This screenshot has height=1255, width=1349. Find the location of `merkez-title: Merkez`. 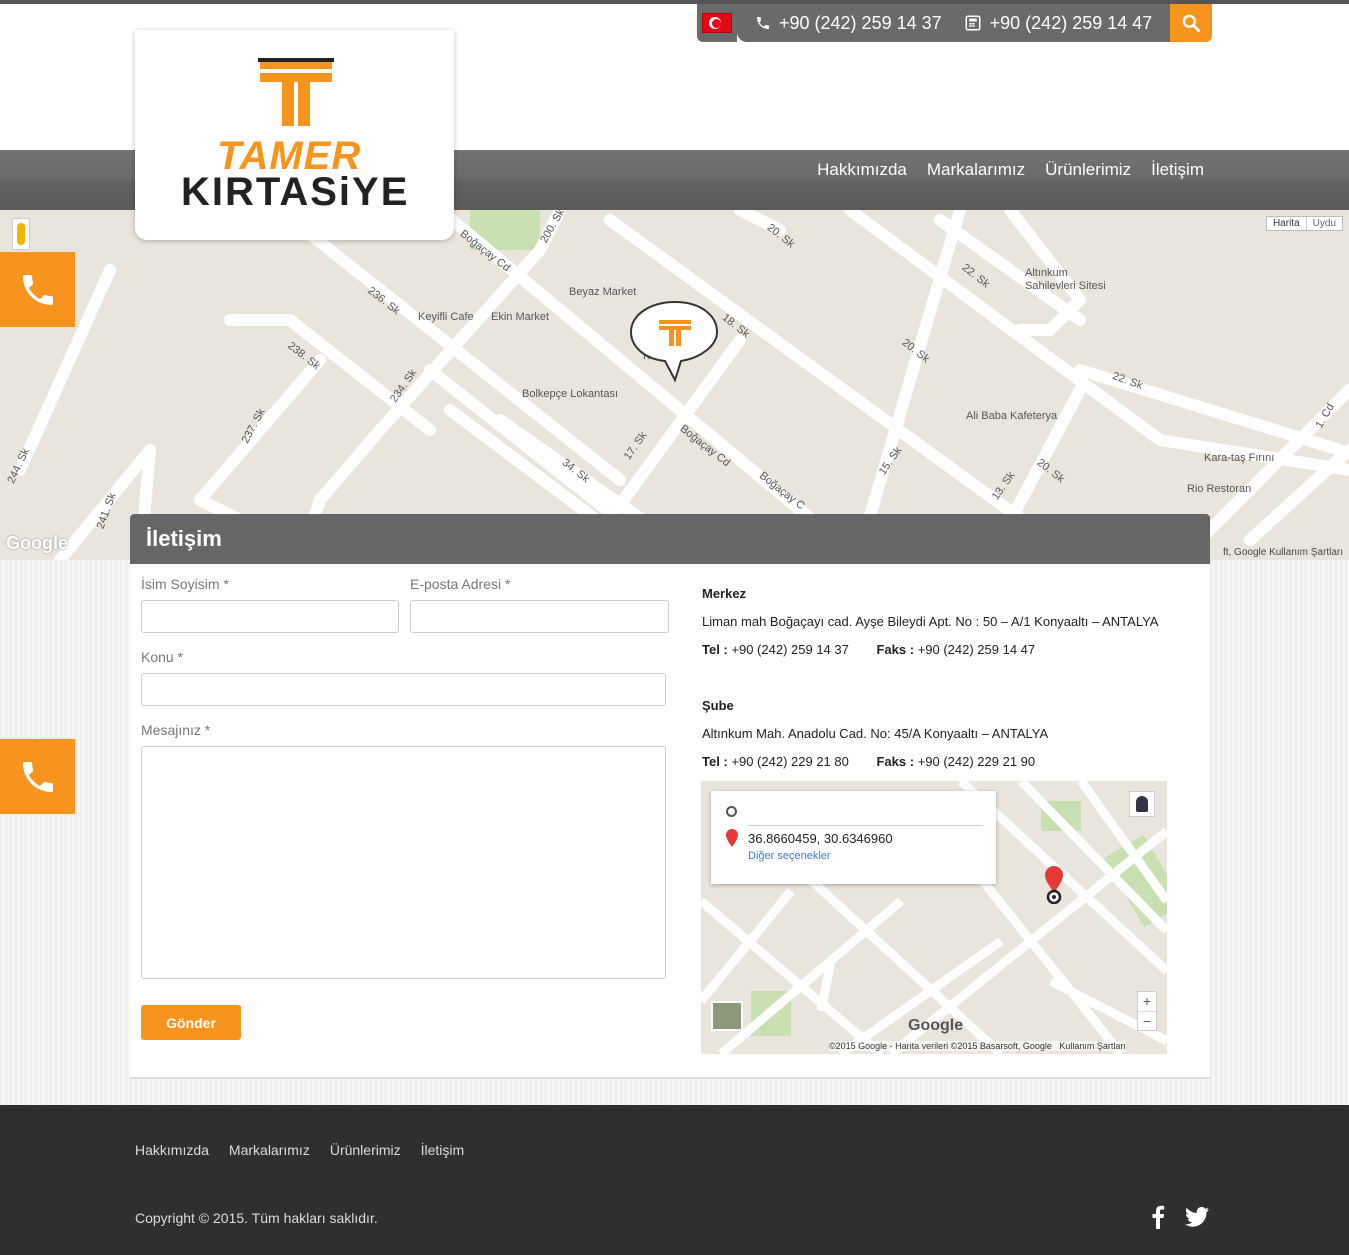

merkez-title: Merkez is located at coordinates (724, 593).